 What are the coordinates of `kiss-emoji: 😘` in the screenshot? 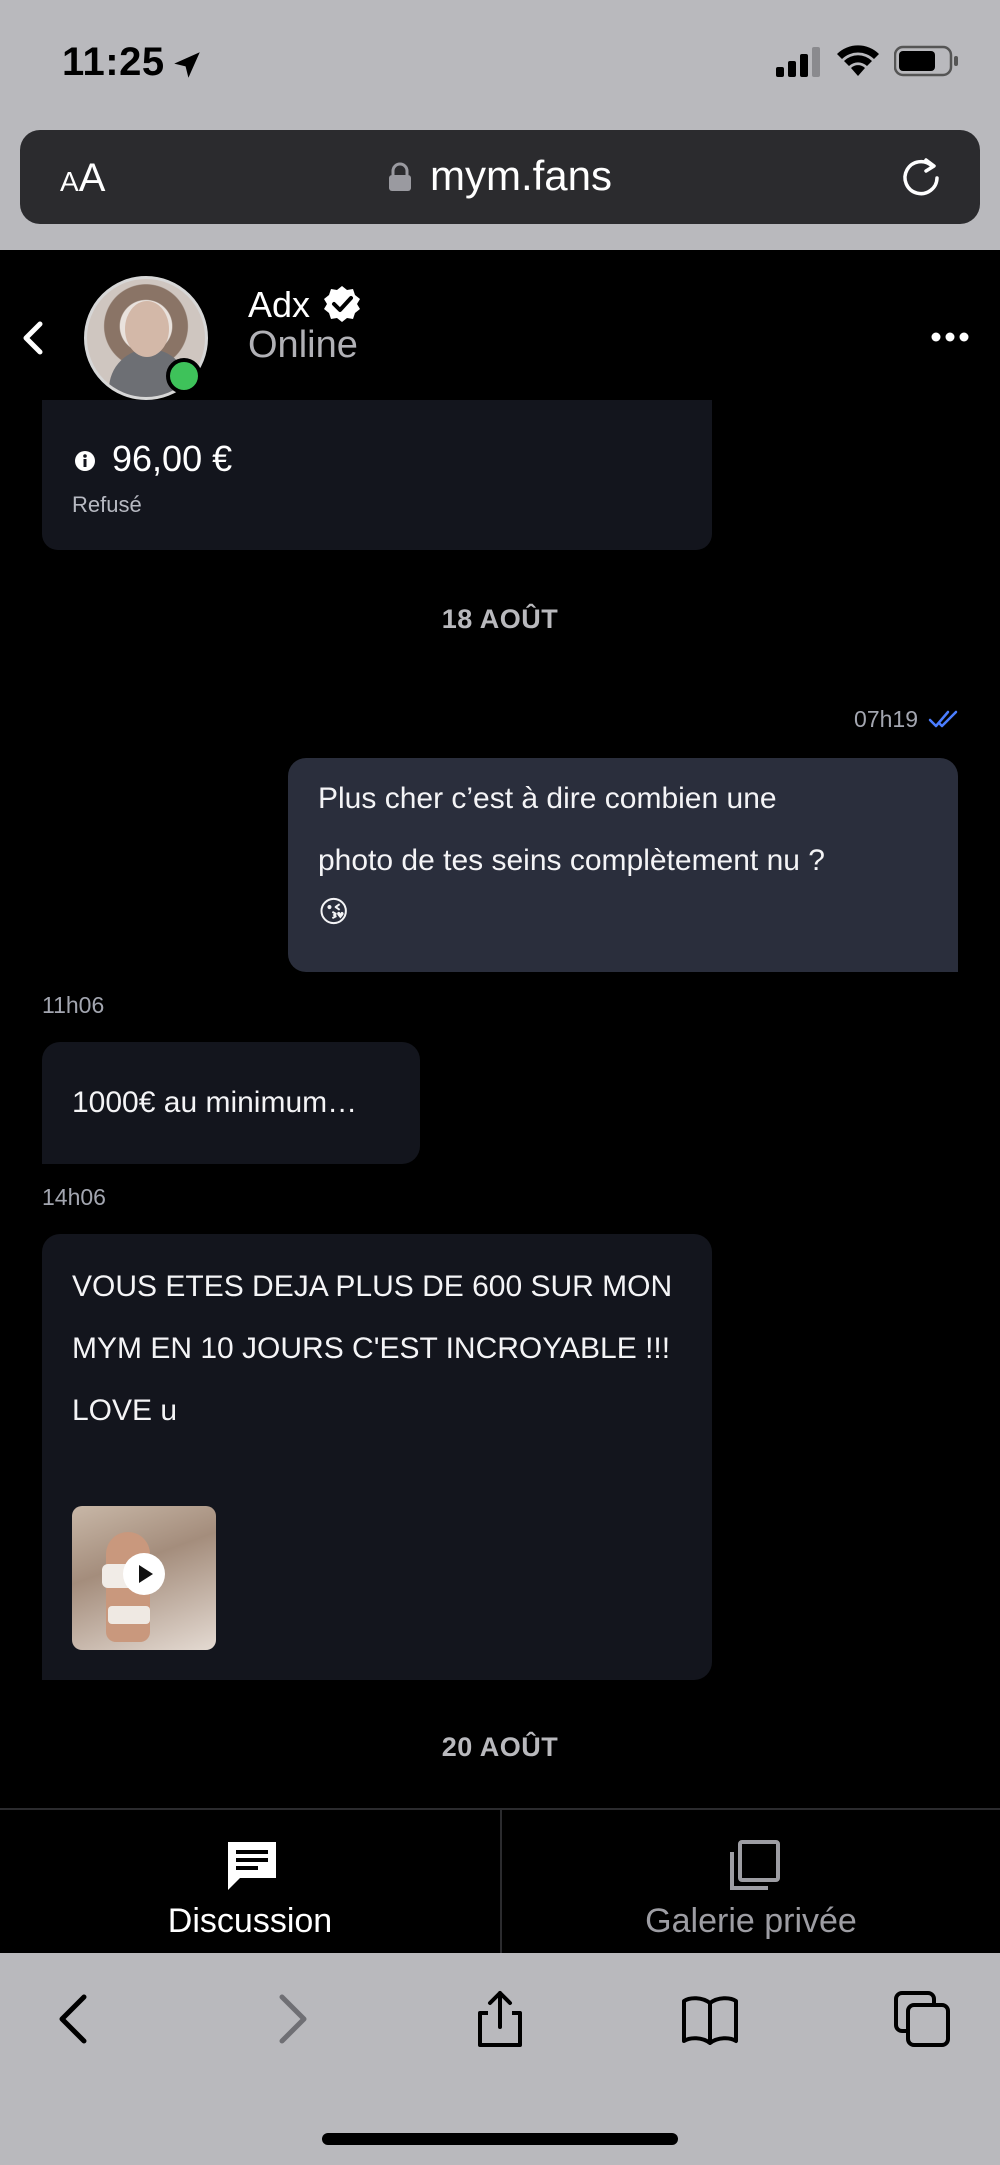 It's located at (334, 912).